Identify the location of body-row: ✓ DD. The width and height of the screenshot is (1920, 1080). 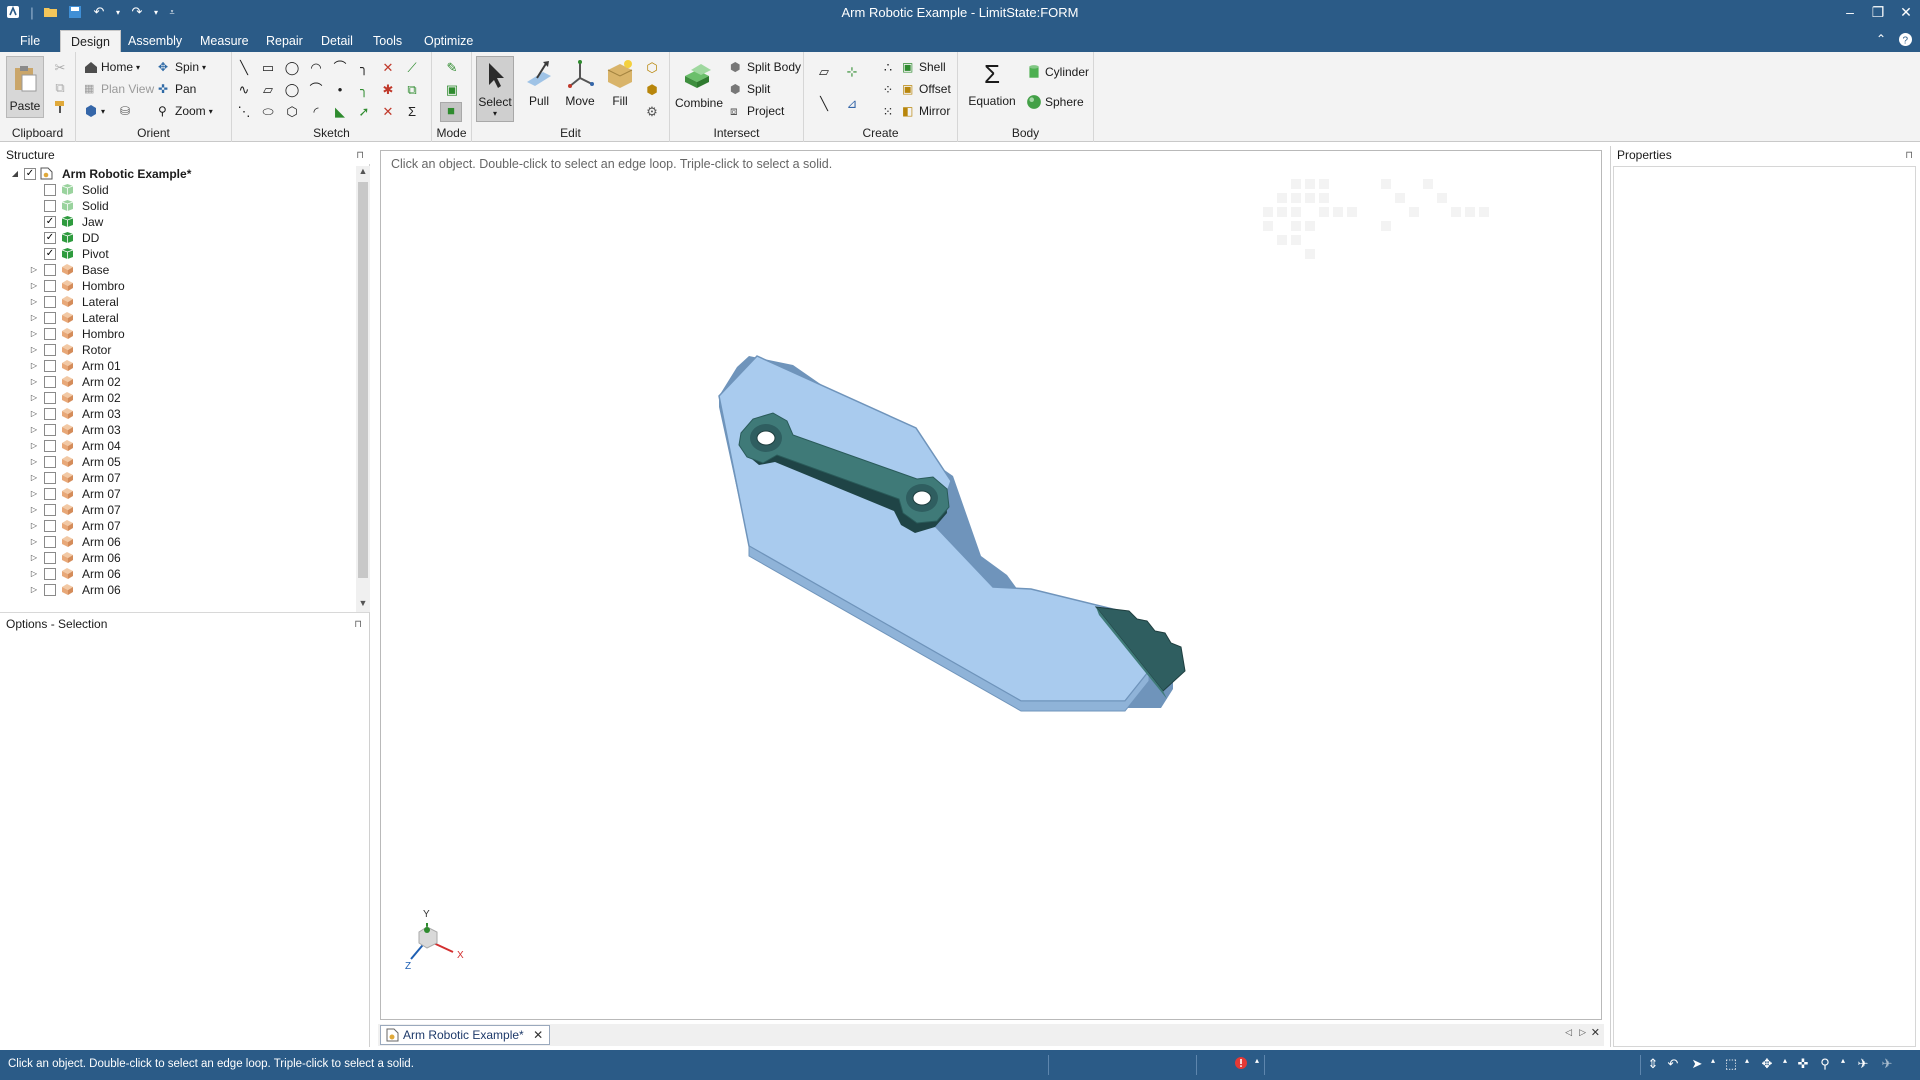
(177, 238).